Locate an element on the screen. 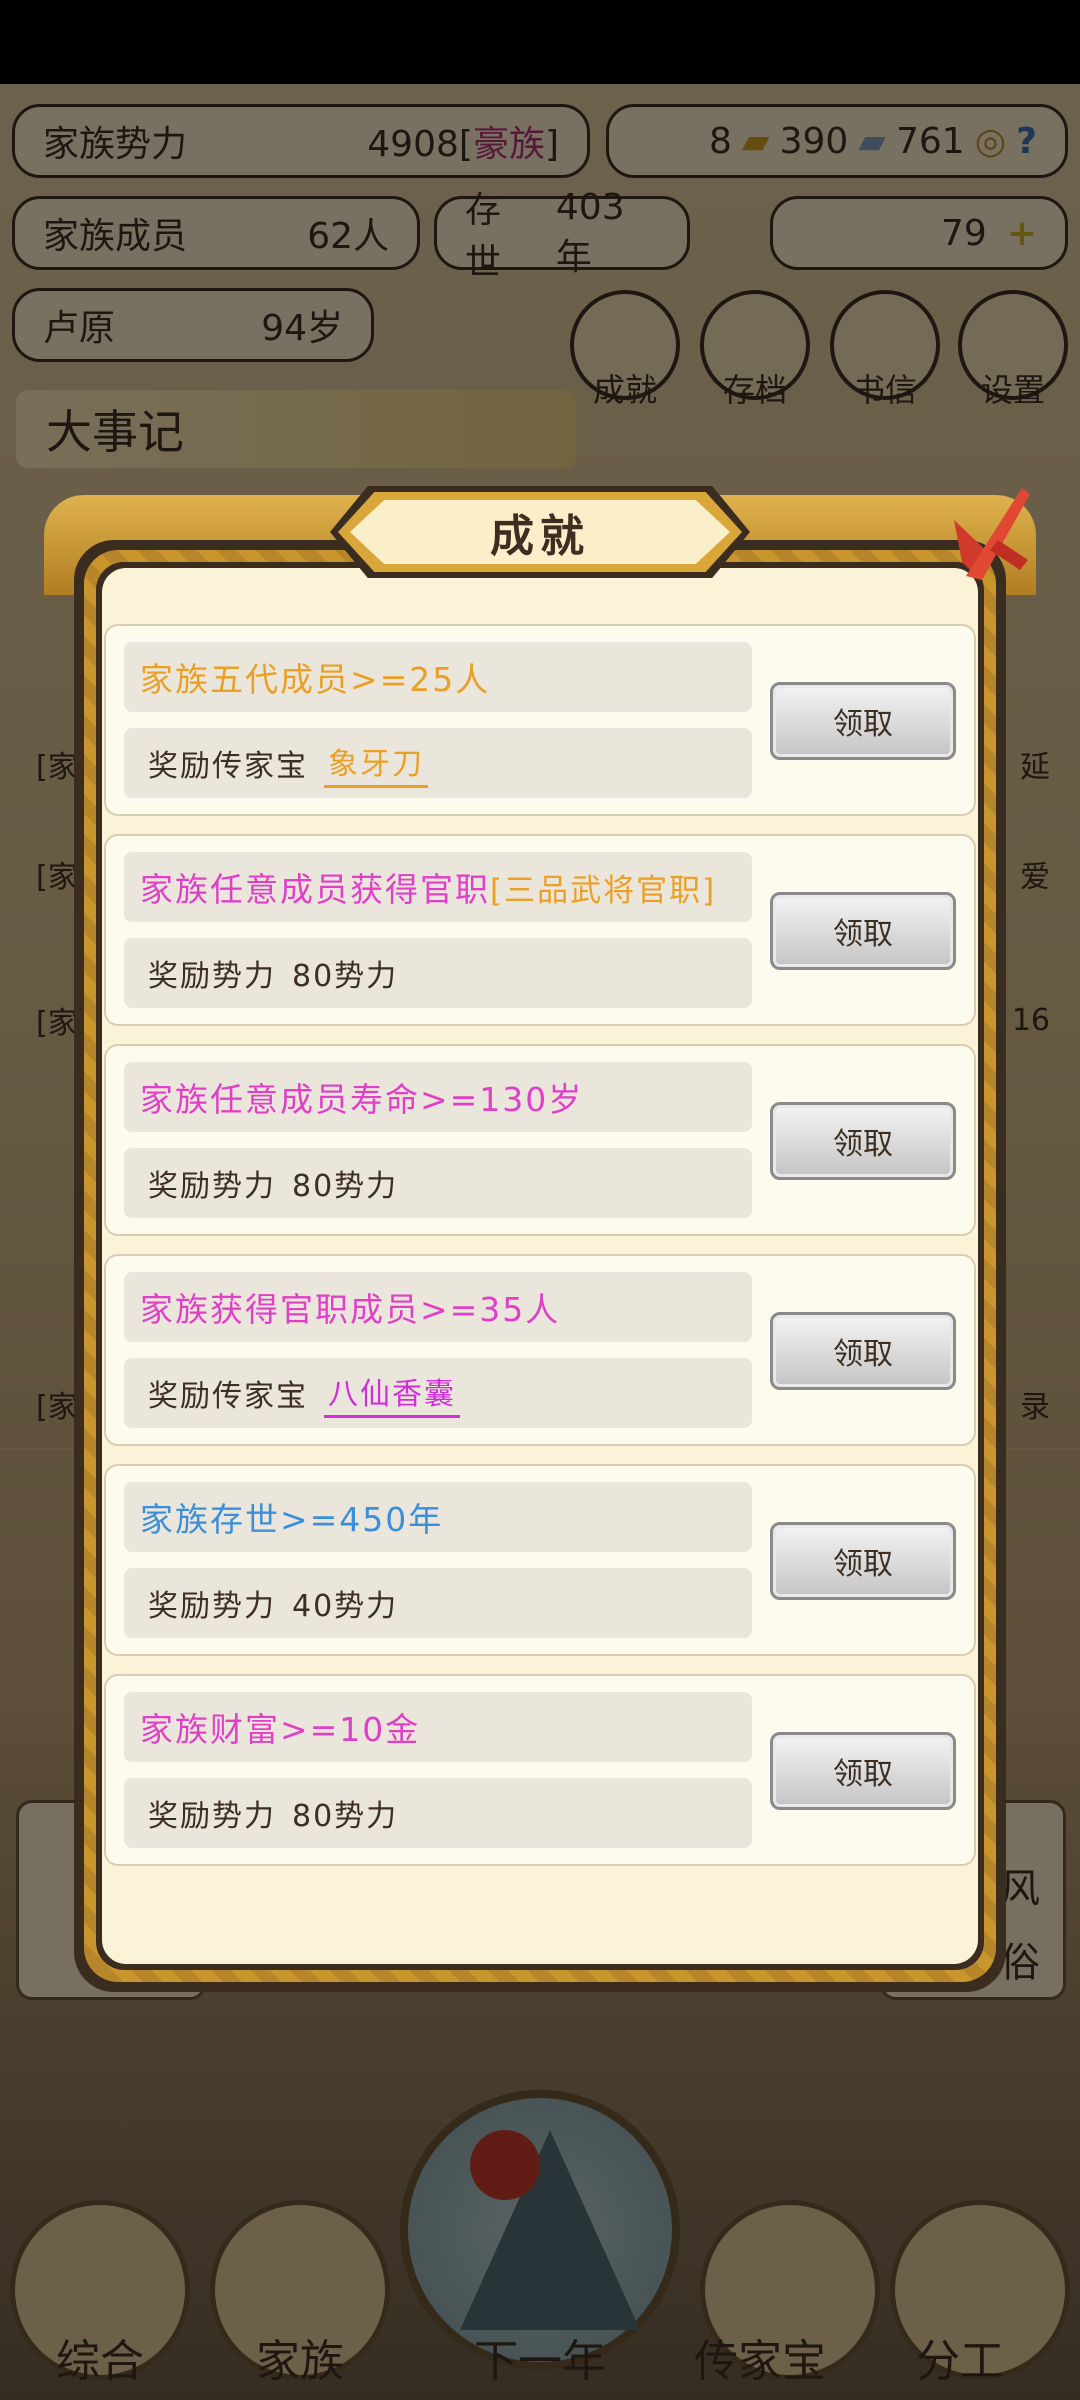 This screenshot has height=2400, width=1080. achievement-reward: 奖励传家宝 八仙香囊 is located at coordinates (438, 1393).